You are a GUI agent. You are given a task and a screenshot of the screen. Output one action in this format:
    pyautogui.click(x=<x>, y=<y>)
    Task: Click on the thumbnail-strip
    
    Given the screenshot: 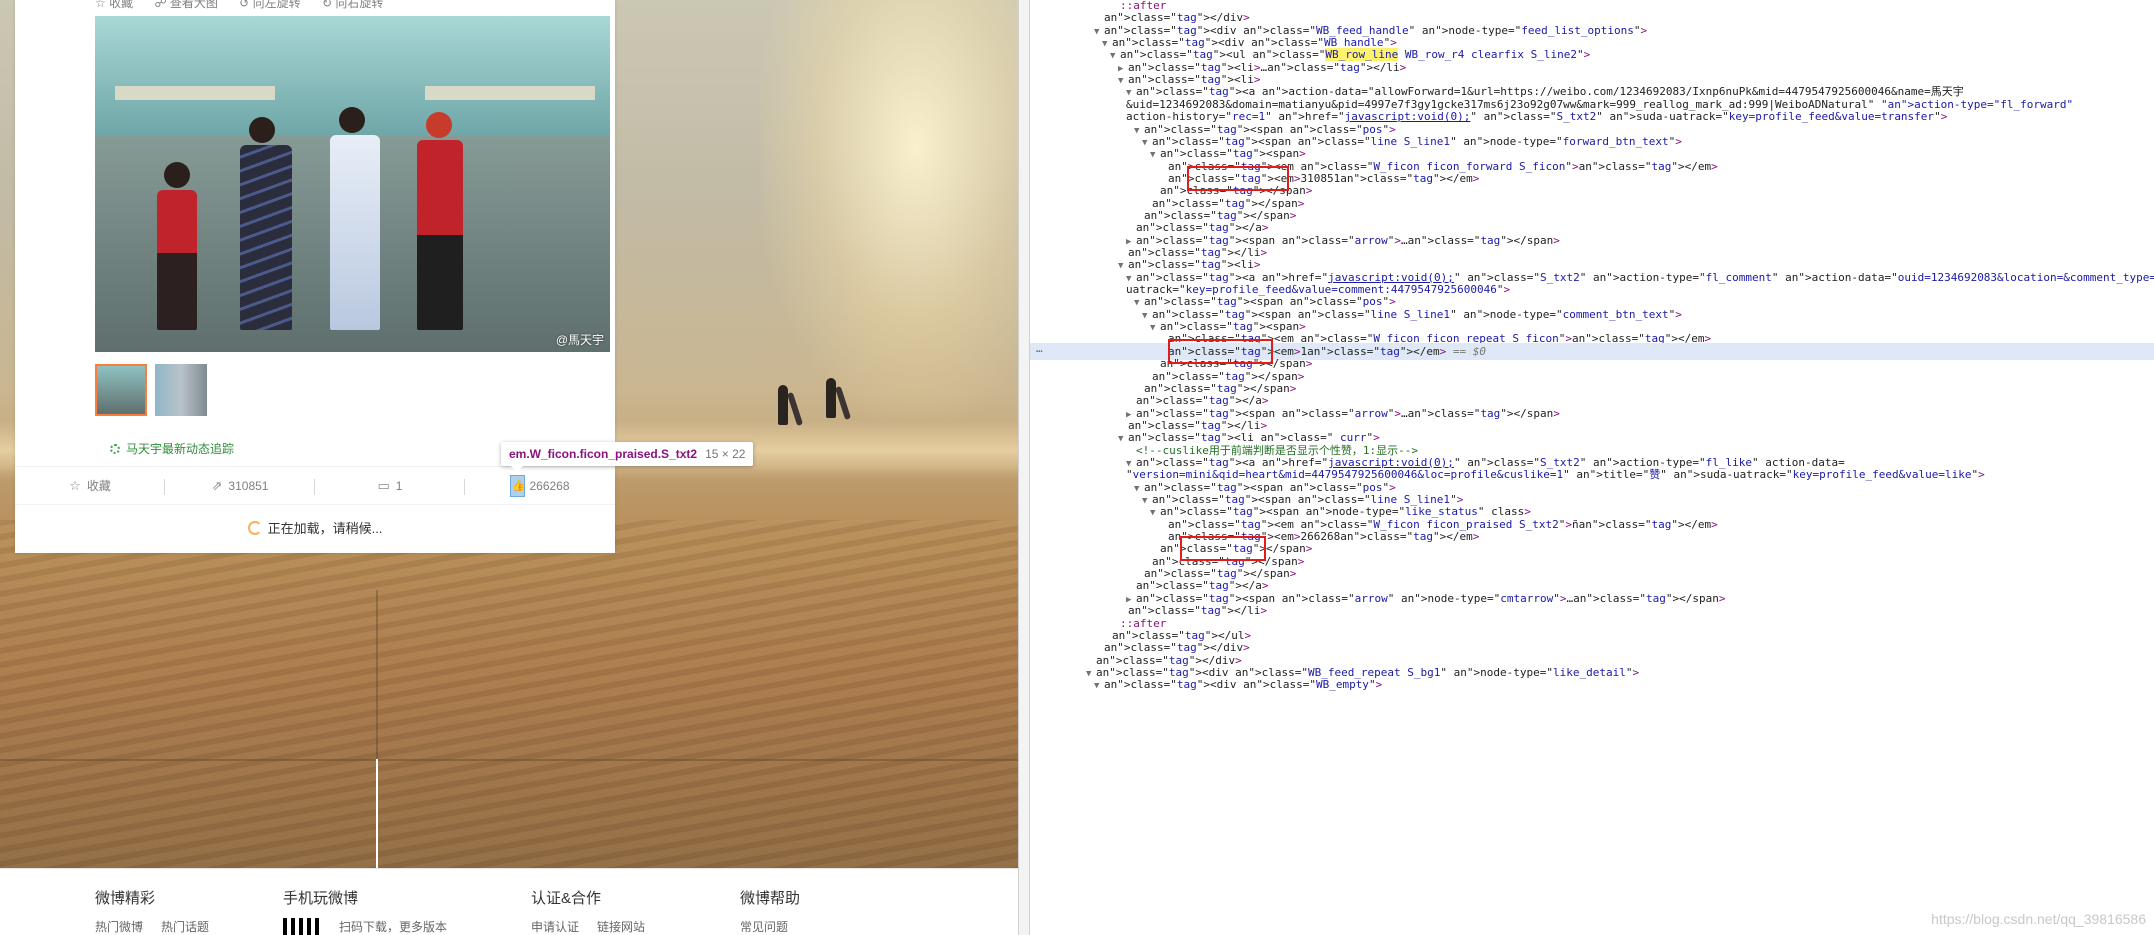 What is the action you would take?
    pyautogui.click(x=153, y=391)
    